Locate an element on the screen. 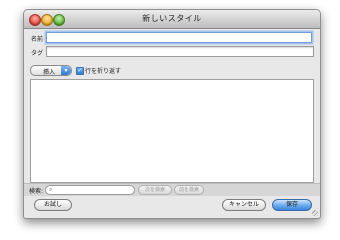 This screenshot has width=340, height=240. name-field is located at coordinates (179, 37).